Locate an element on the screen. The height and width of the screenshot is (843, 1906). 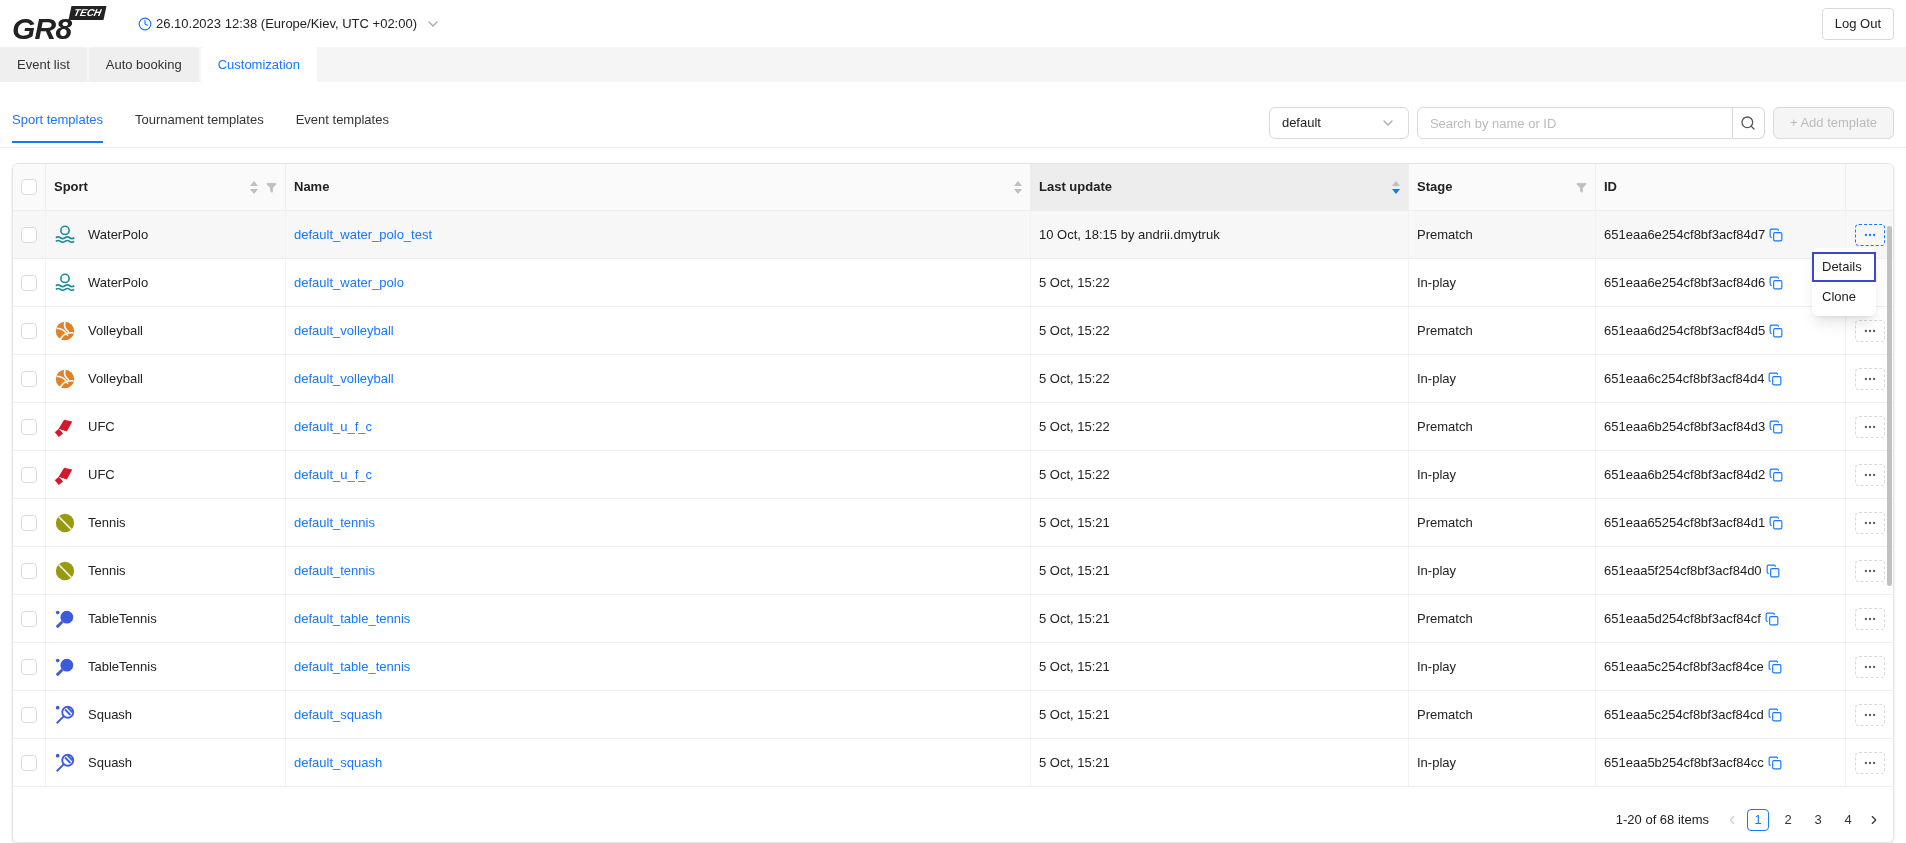
template-id: 651eaa6e254cf8bf3acf84d7 is located at coordinates (1685, 234).